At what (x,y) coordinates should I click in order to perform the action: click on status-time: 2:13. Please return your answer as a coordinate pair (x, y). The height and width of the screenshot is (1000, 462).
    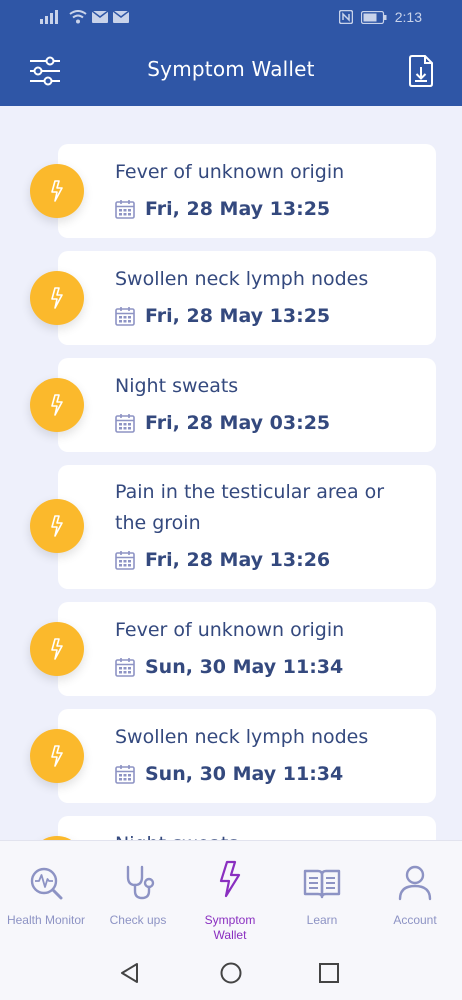
    Looking at the image, I should click on (408, 17).